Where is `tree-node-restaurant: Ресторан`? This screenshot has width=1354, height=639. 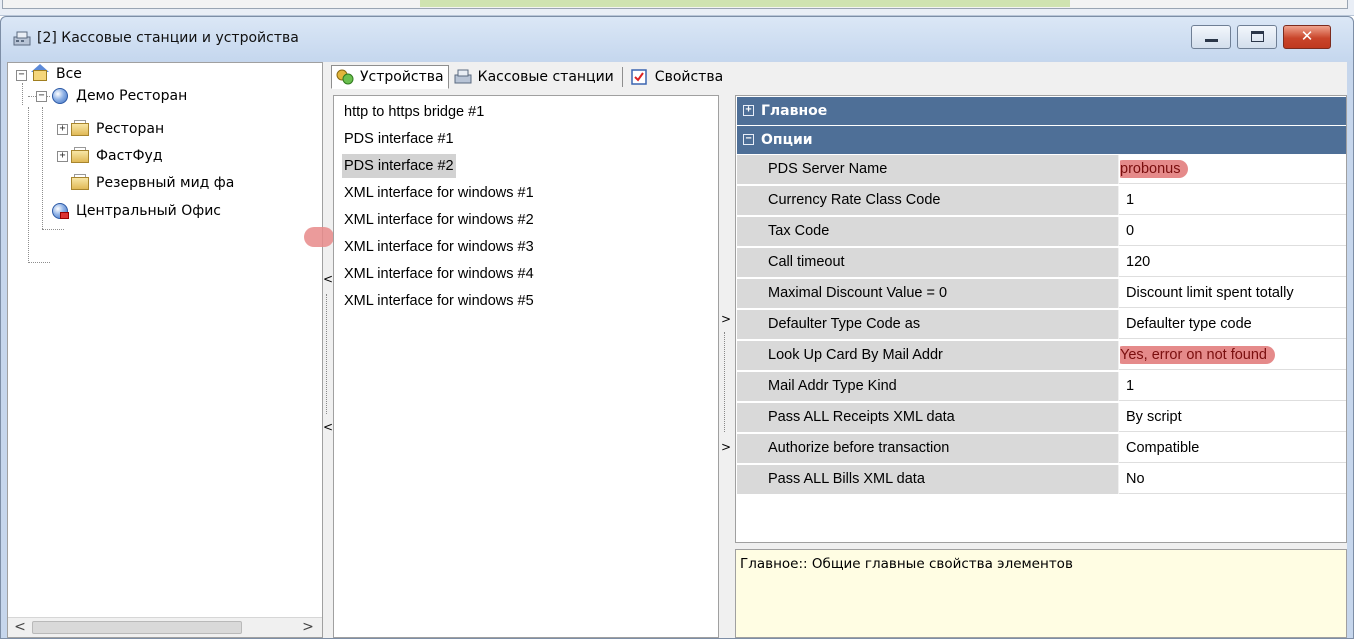 tree-node-restaurant: Ресторан is located at coordinates (117, 129).